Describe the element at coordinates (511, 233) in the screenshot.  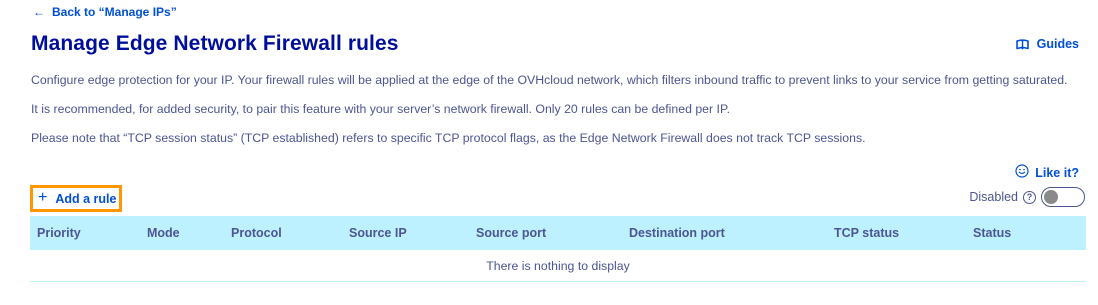
I see `column-header-source-port: Source port` at that location.